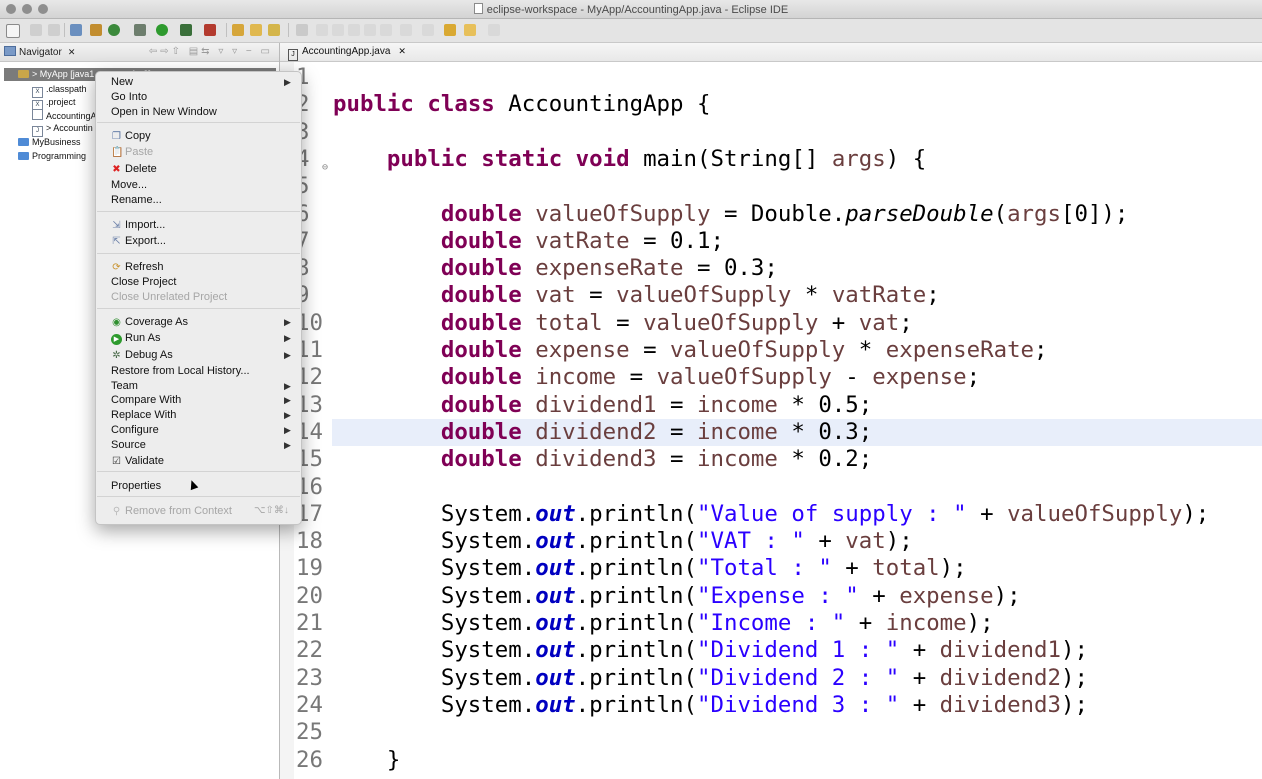 Image resolution: width=1262 pixels, height=779 pixels. What do you see at coordinates (771, 760) in the screenshot?
I see `code-line: 26 }` at bounding box center [771, 760].